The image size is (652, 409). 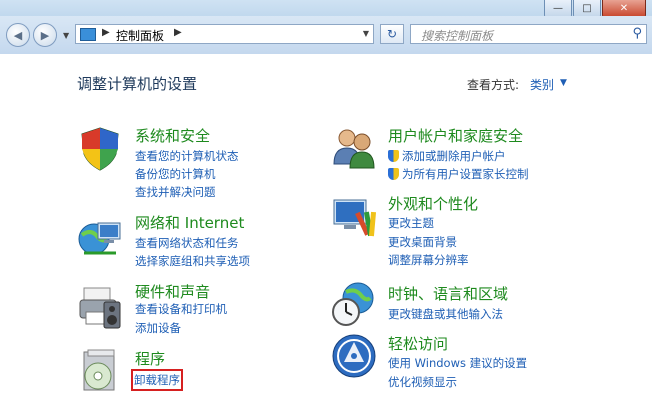 What do you see at coordinates (150, 358) in the screenshot?
I see `category-programs: 程序` at bounding box center [150, 358].